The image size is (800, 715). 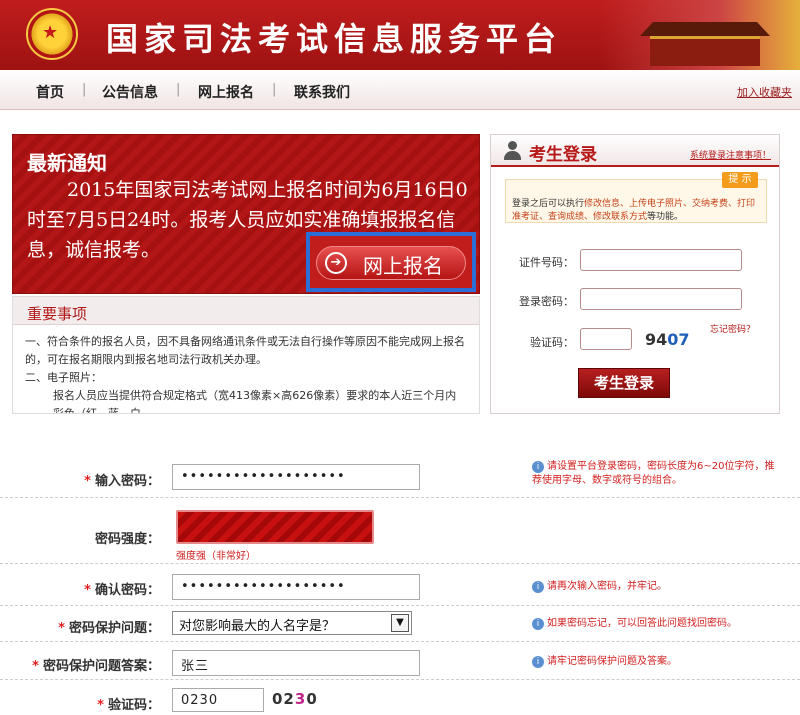 What do you see at coordinates (130, 92) in the screenshot?
I see `nav-announcements: 公告信息` at bounding box center [130, 92].